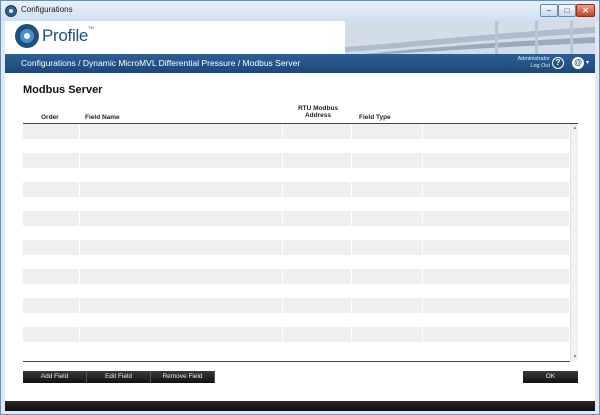 This screenshot has height=415, width=600. What do you see at coordinates (549, 10) in the screenshot?
I see `minimize-button: –` at bounding box center [549, 10].